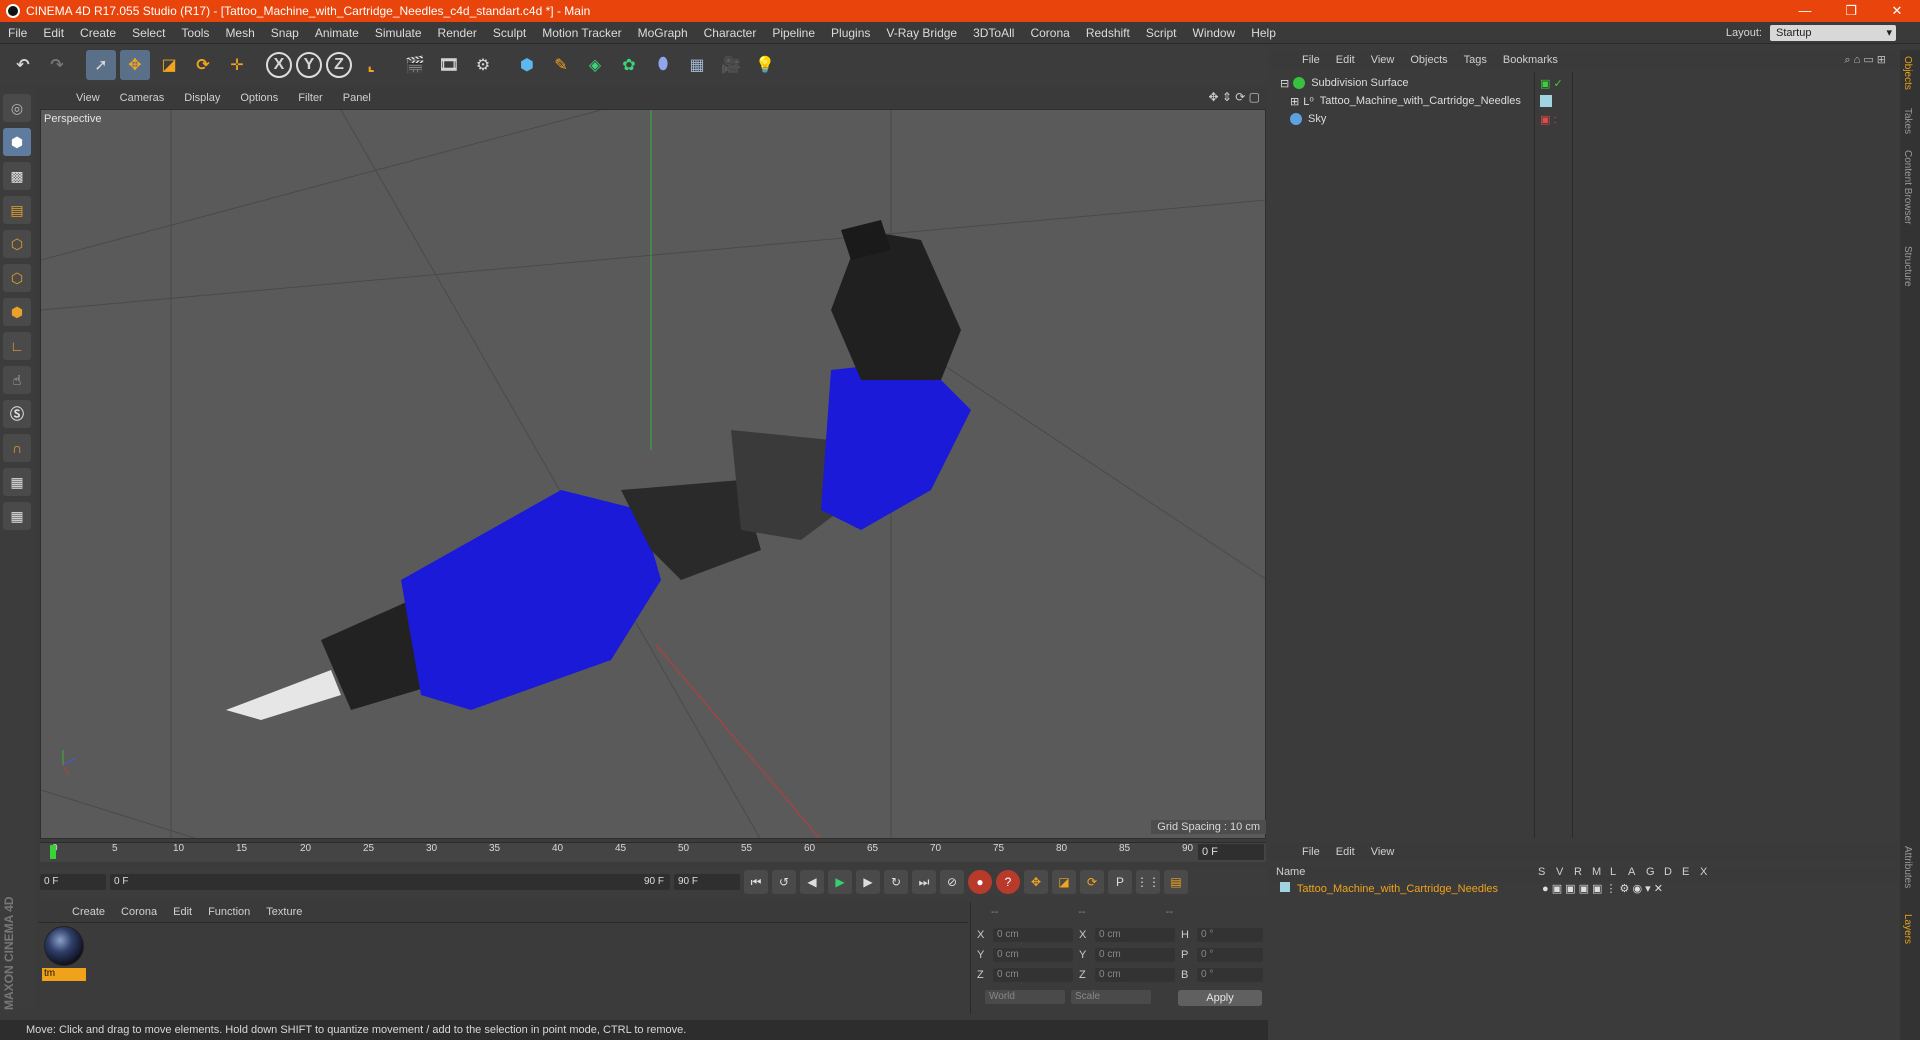 The width and height of the screenshot is (1920, 1040). Describe the element at coordinates (980, 882) in the screenshot. I see `record-icon: ●` at that location.